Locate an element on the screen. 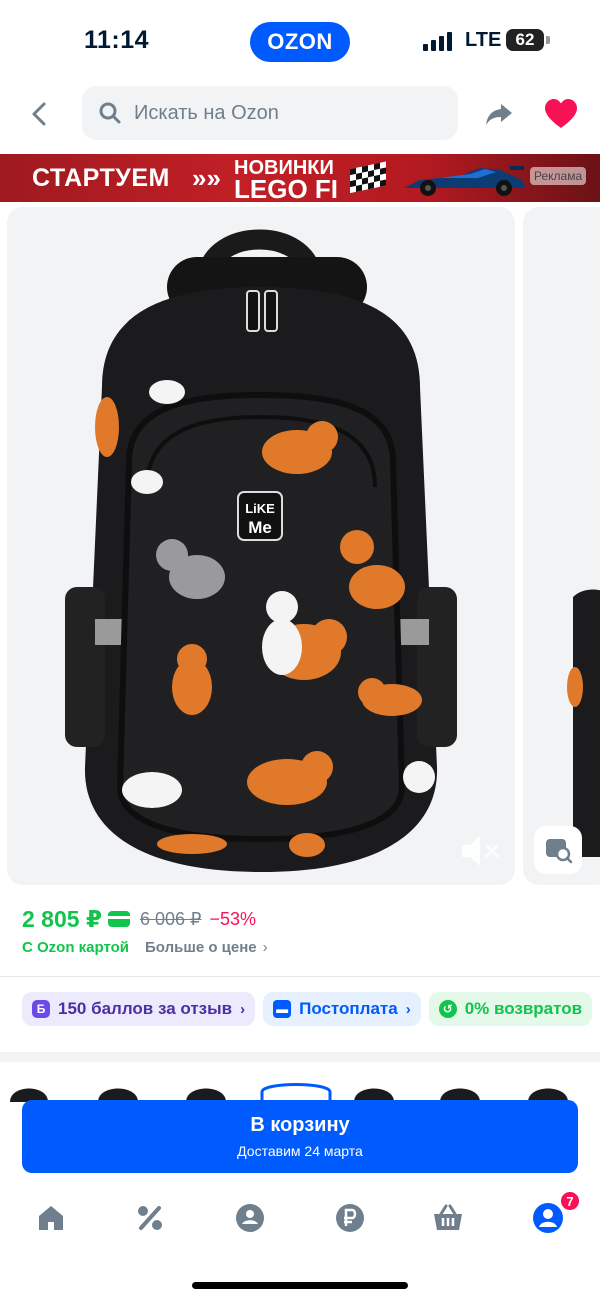 This screenshot has width=600, height=1300. race-car-image is located at coordinates (465, 181).